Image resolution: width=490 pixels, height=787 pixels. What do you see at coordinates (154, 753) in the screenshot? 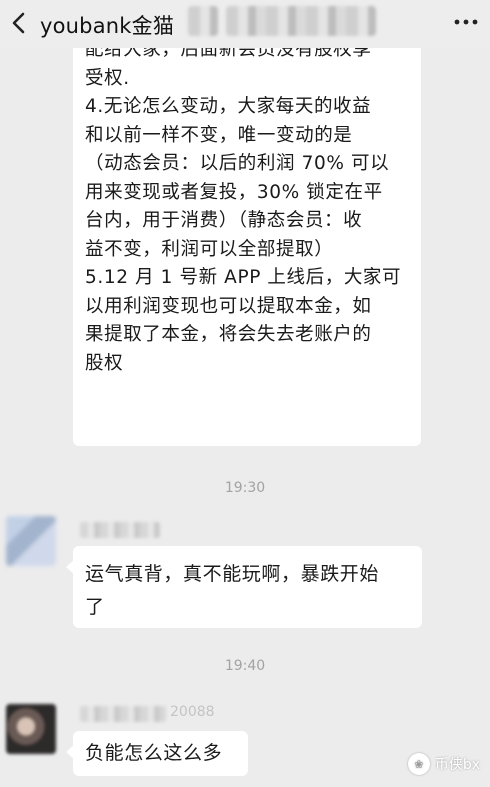
I see `message-line: 负能怎么这么多` at bounding box center [154, 753].